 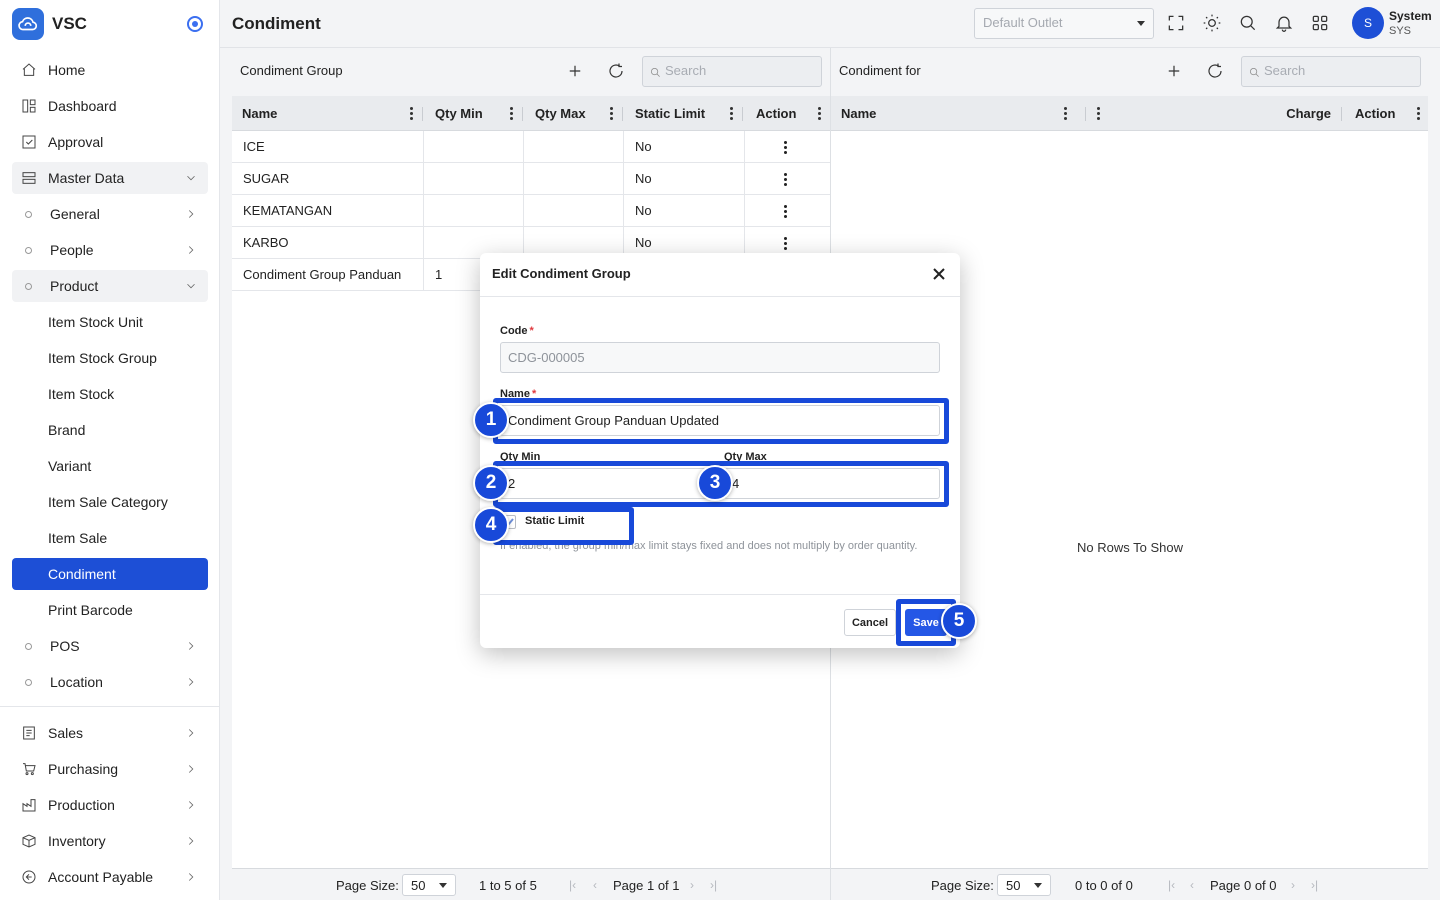 I want to click on grid-header: Name Qty Min Qty Max Static Limit Action, so click(x=531, y=113).